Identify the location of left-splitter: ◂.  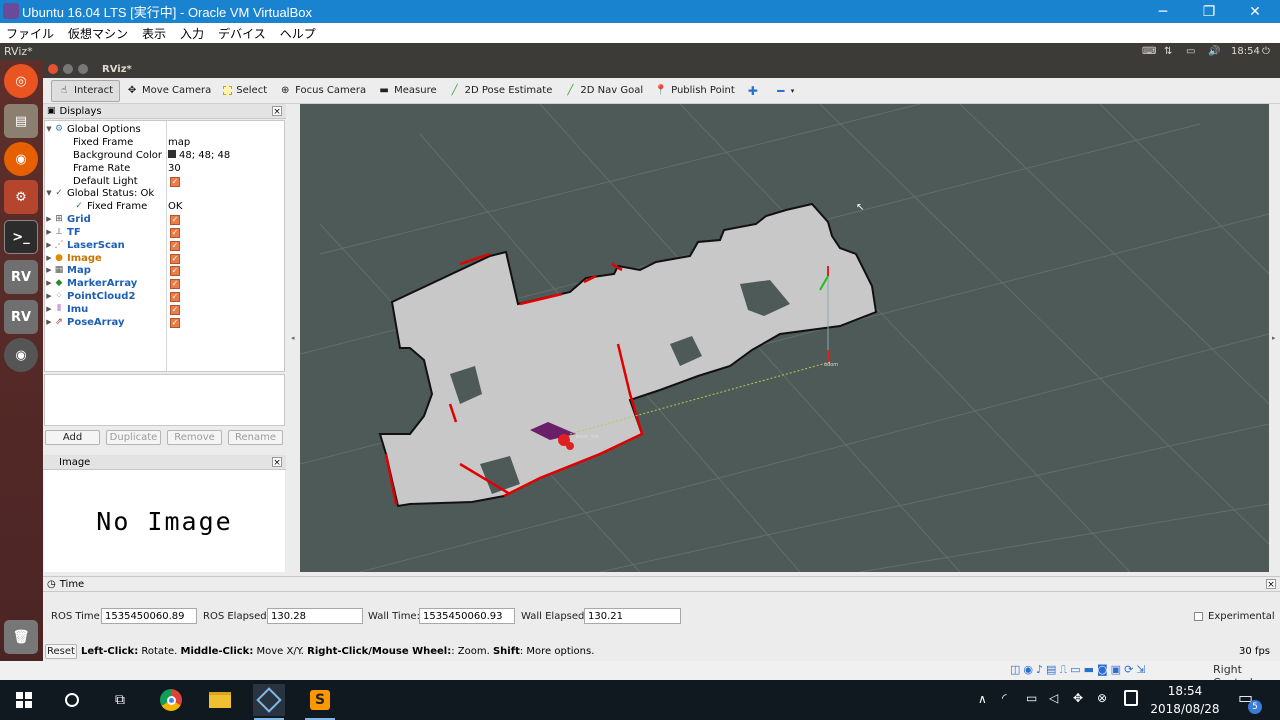
(293, 338).